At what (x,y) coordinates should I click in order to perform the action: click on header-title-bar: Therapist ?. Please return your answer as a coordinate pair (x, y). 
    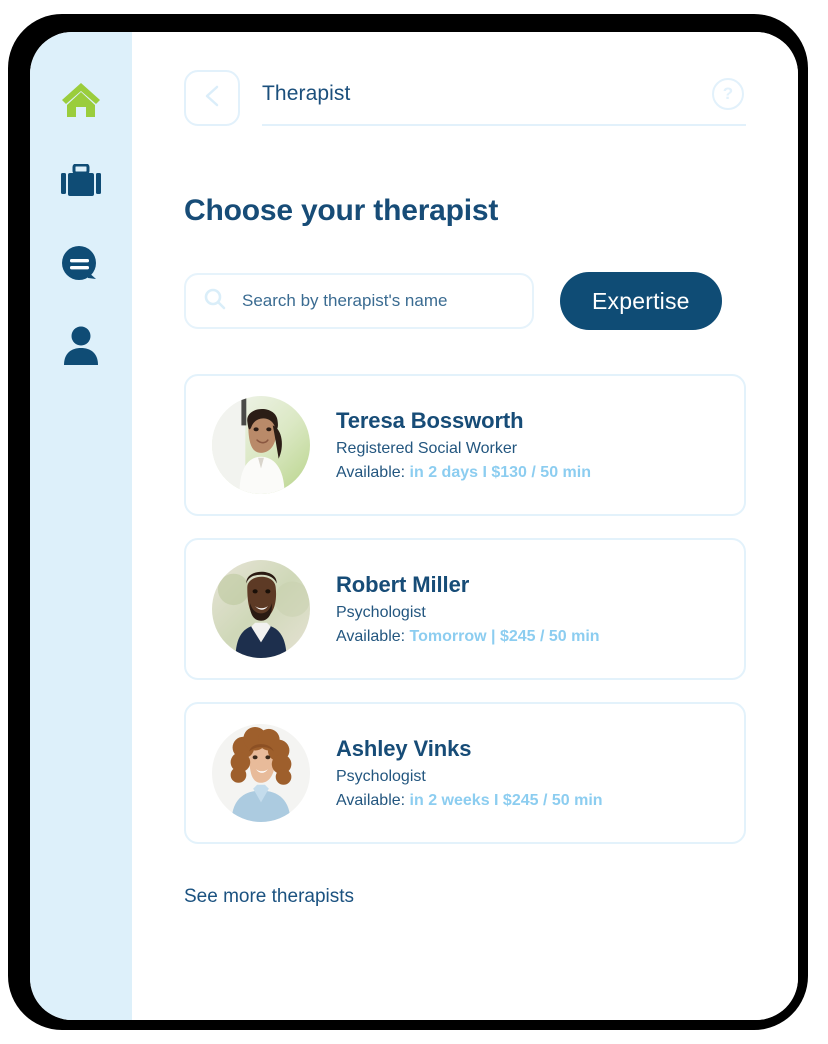
    Looking at the image, I should click on (504, 98).